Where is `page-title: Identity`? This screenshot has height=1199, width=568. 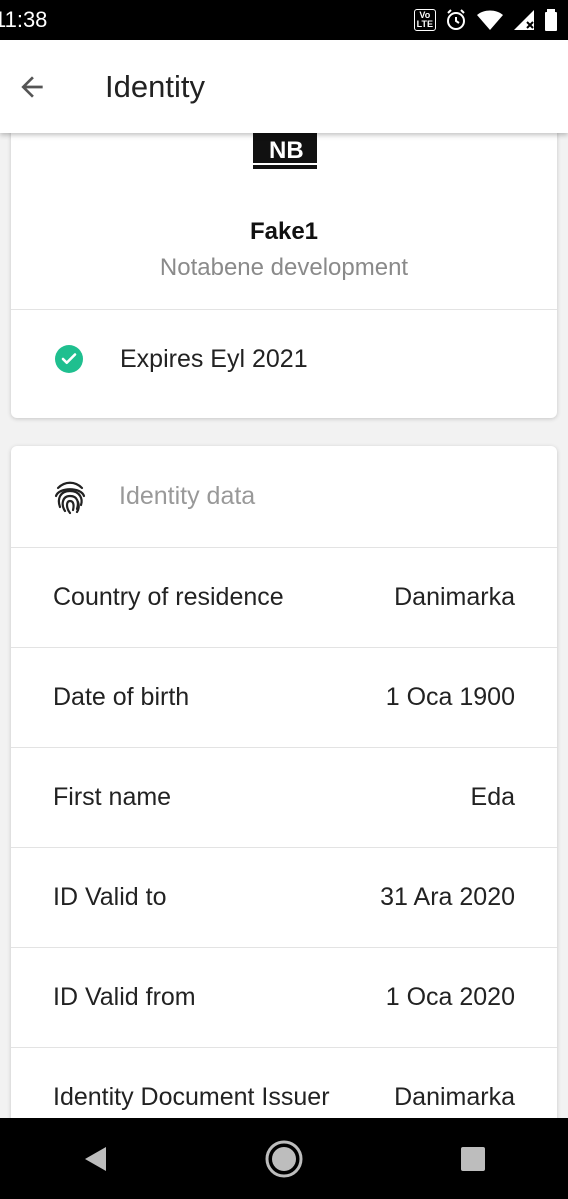
page-title: Identity is located at coordinates (155, 86).